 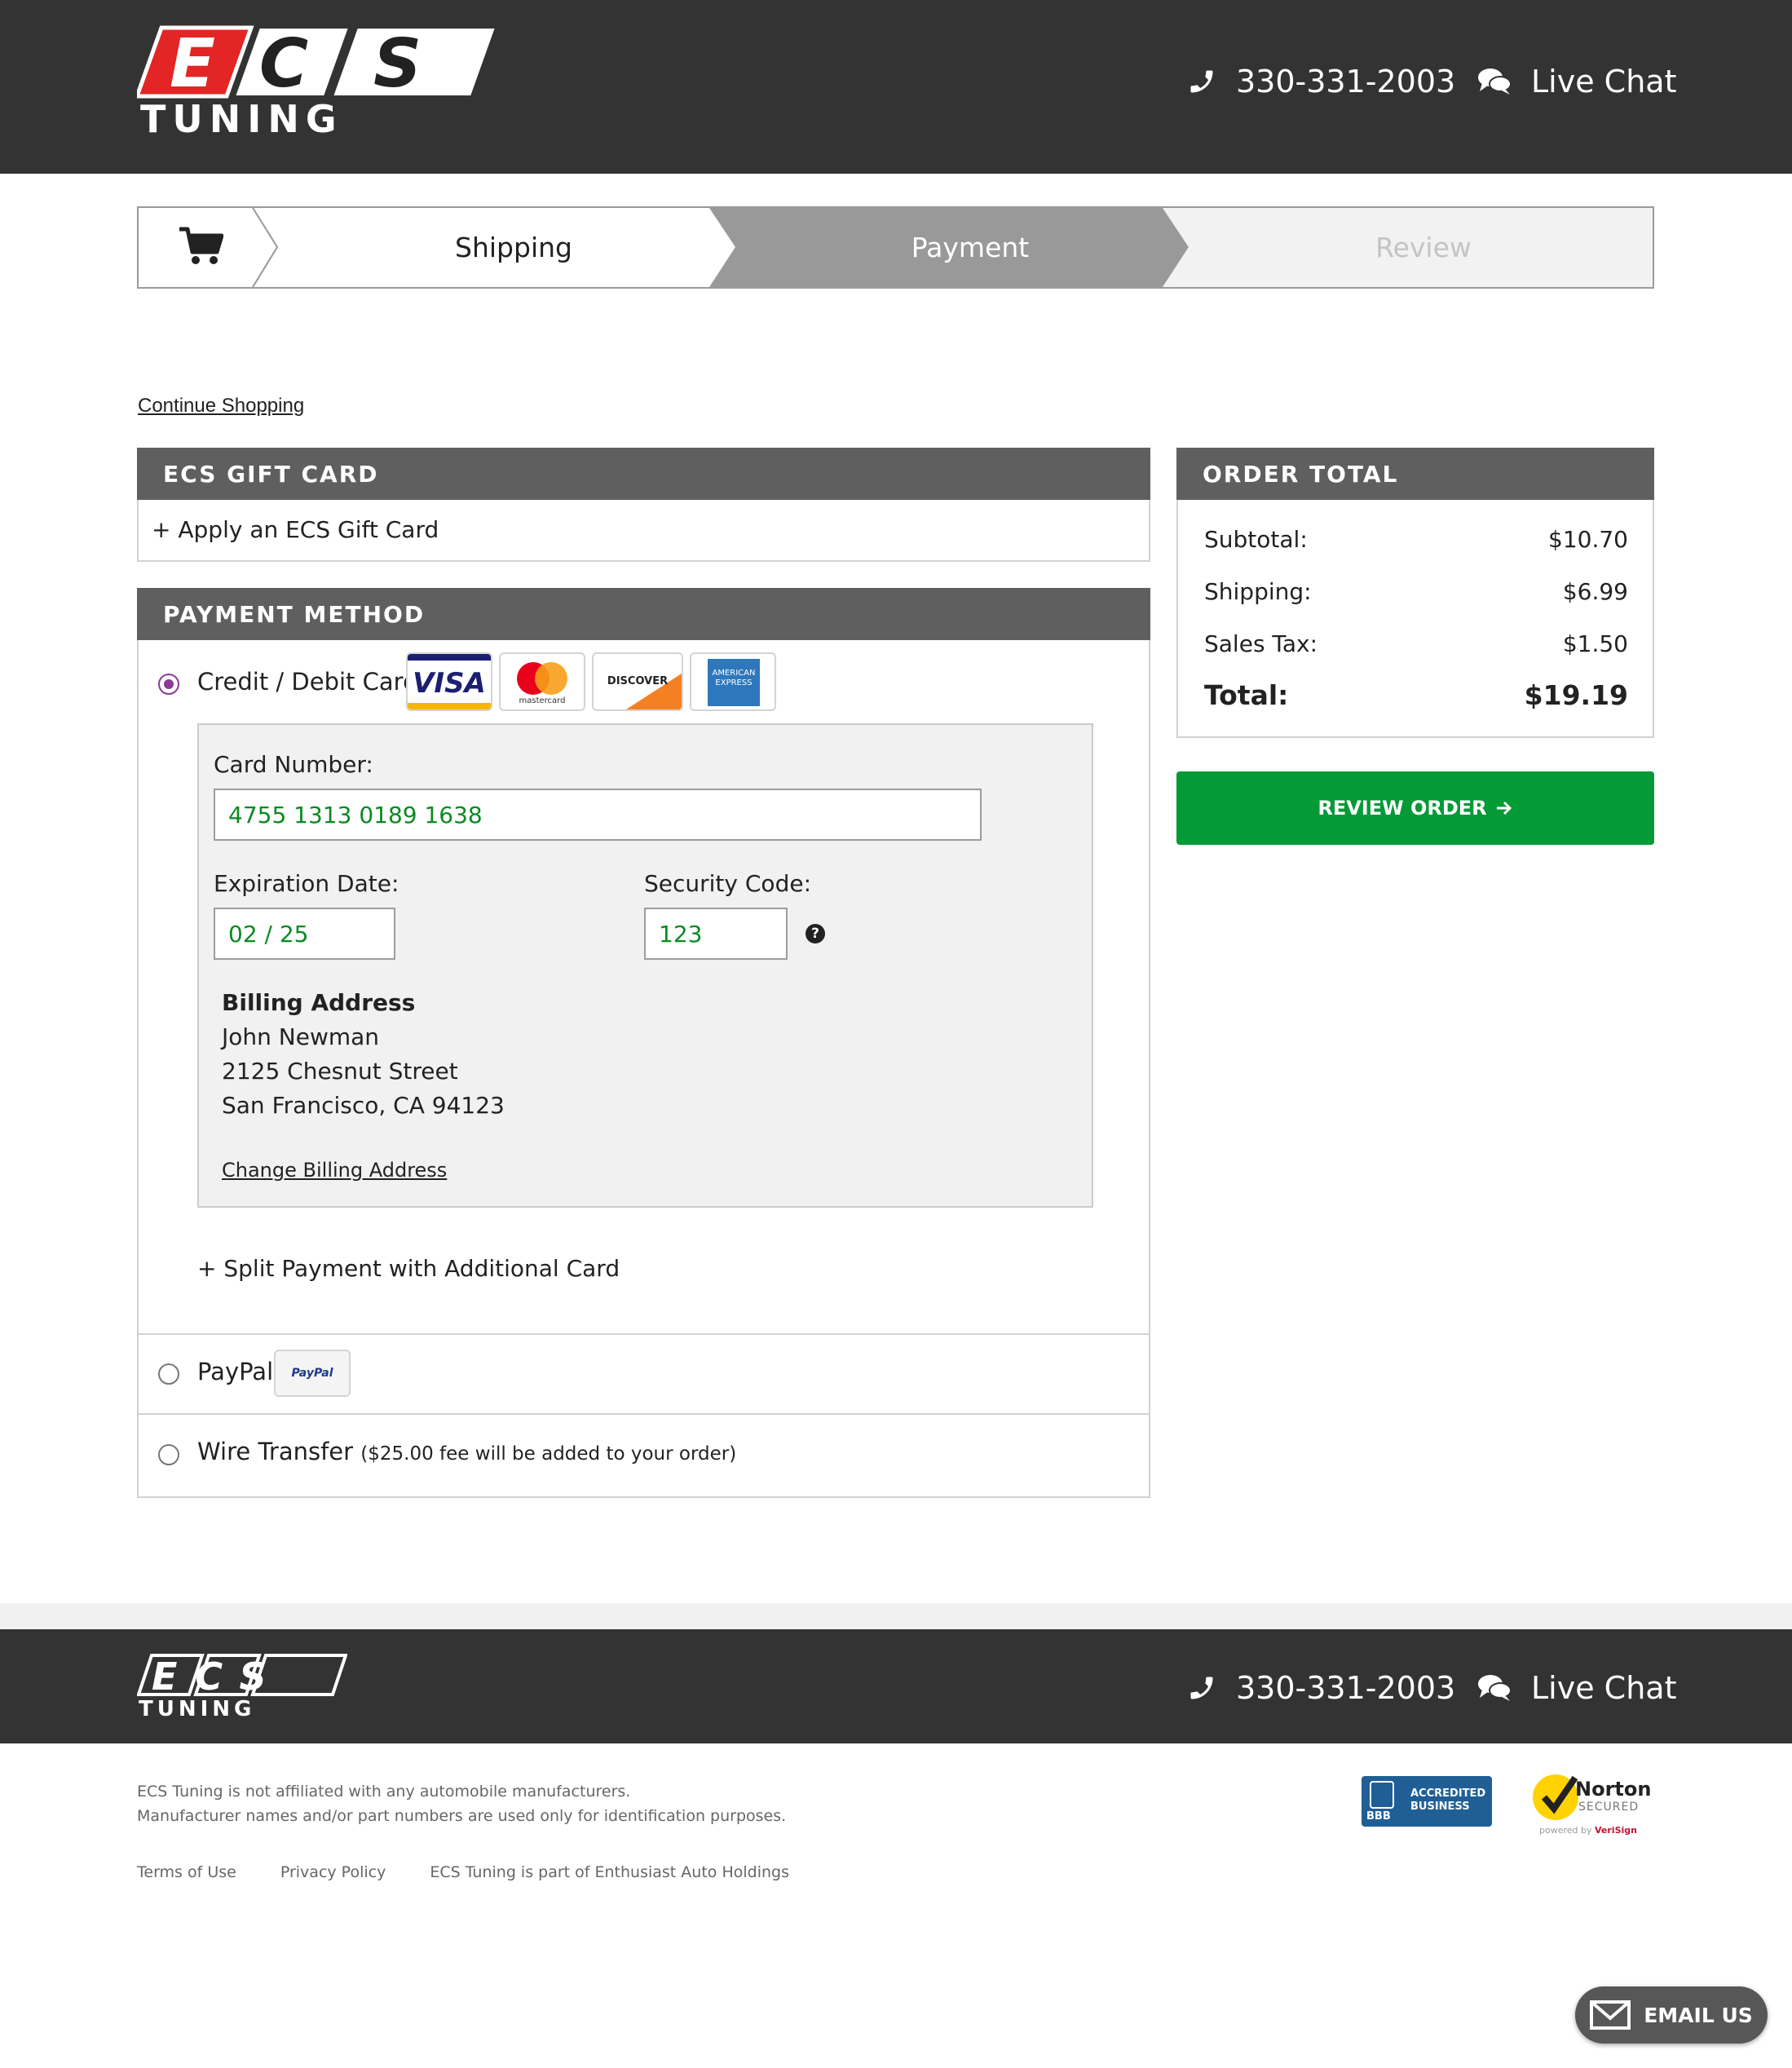 I want to click on bbb-accredited-badge: BBB ACCREDITED BUSINESS, so click(x=1427, y=1801).